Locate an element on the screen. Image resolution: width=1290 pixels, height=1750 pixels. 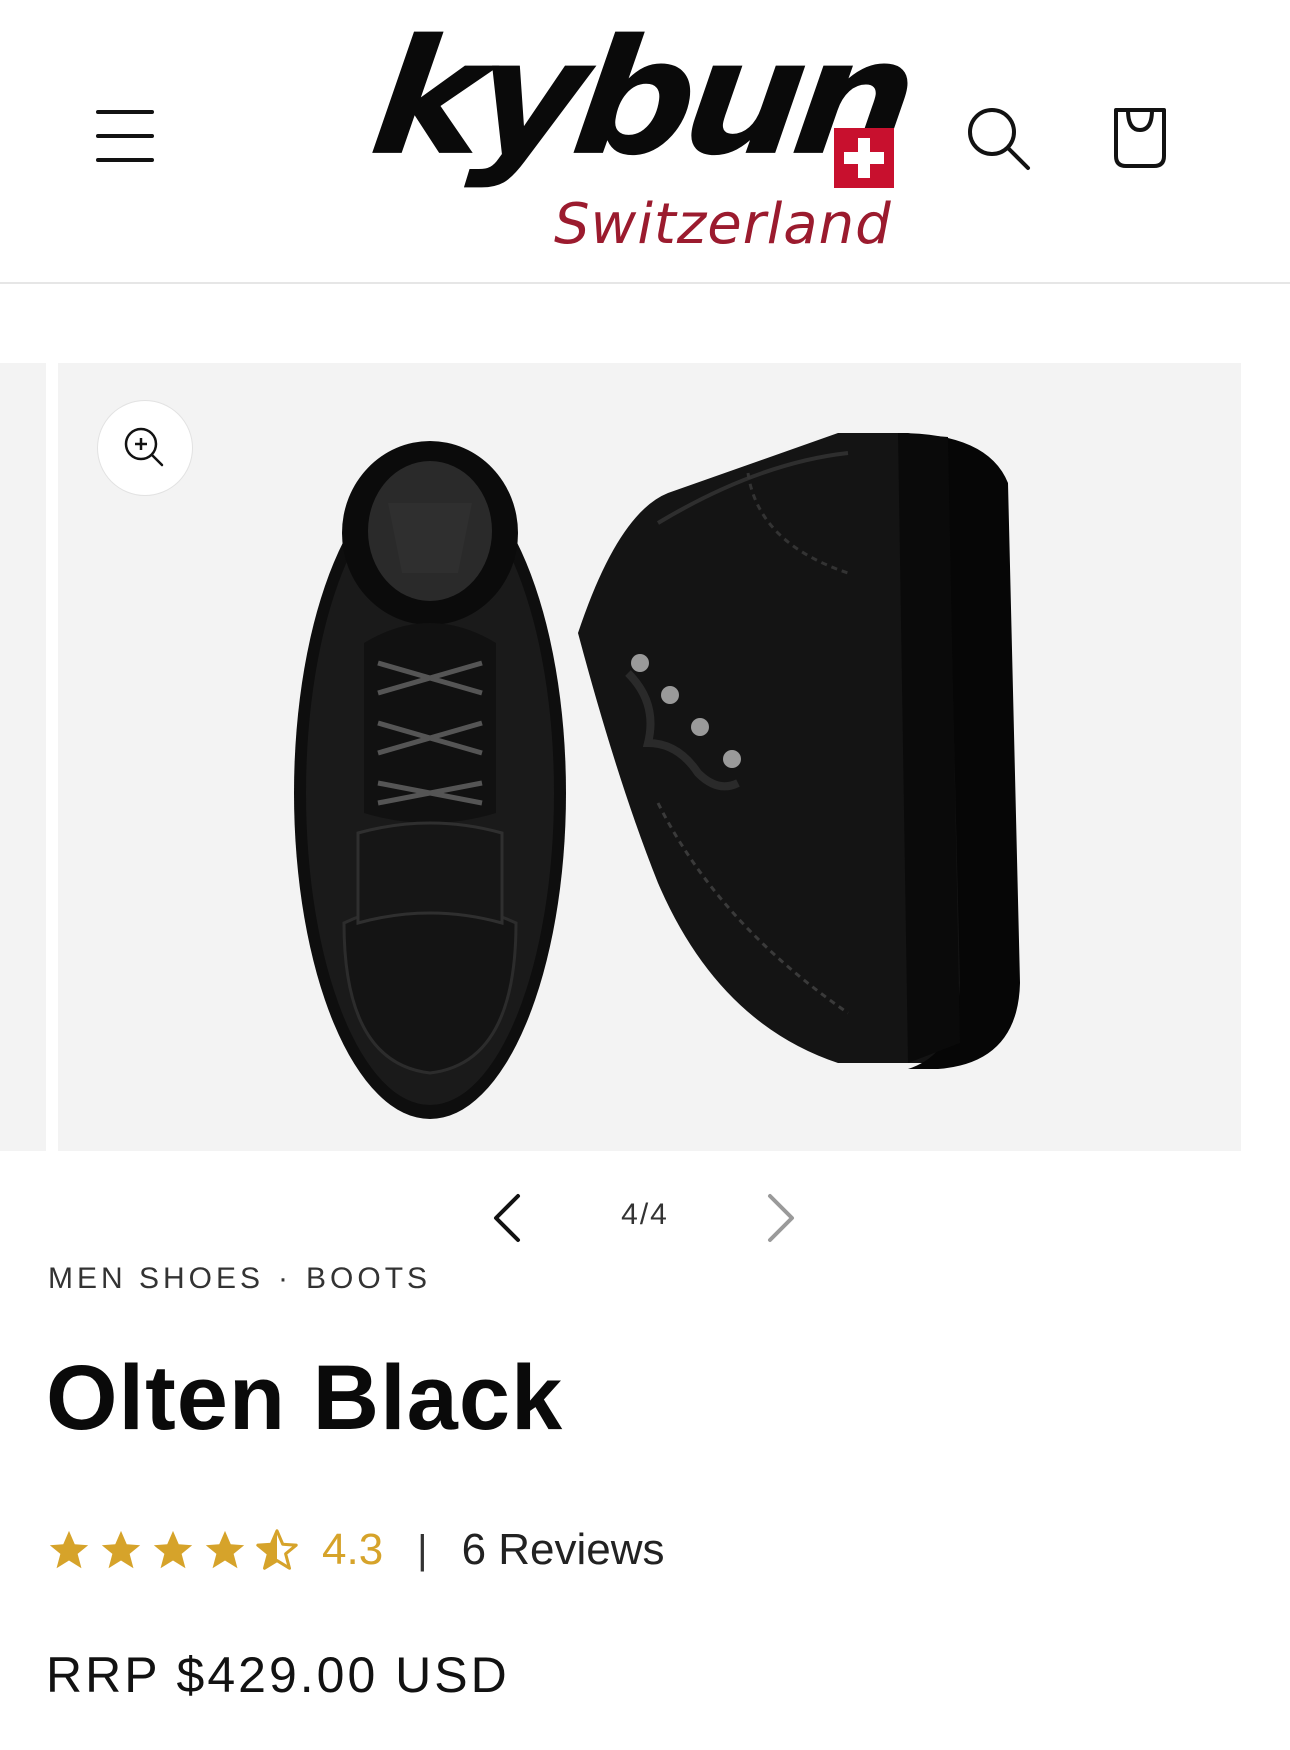
slider-controls: 4/4 is located at coordinates (645, 1215).